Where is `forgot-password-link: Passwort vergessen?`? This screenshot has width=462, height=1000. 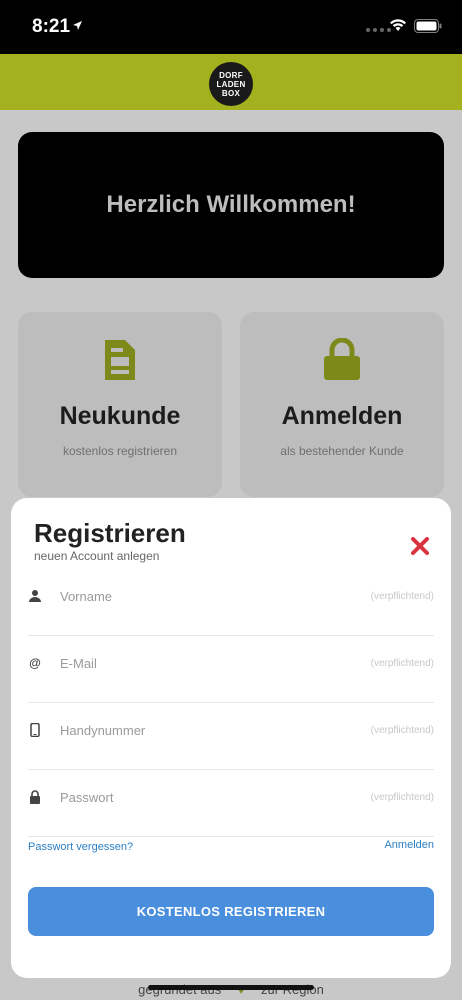 forgot-password-link: Passwort vergessen? is located at coordinates (80, 847).